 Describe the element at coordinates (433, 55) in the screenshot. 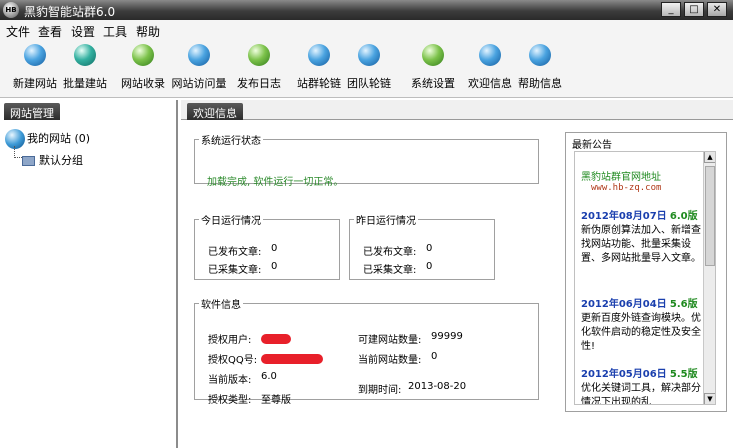

I see `settings-icon` at that location.